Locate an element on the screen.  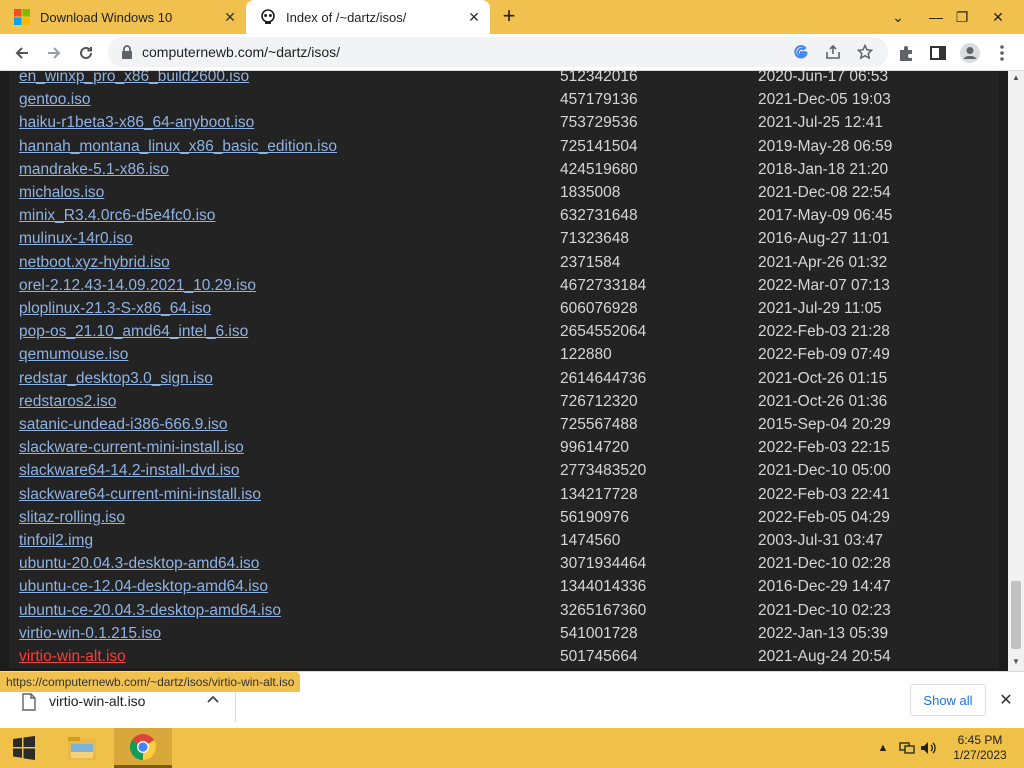
volume-icon is located at coordinates (929, 748).